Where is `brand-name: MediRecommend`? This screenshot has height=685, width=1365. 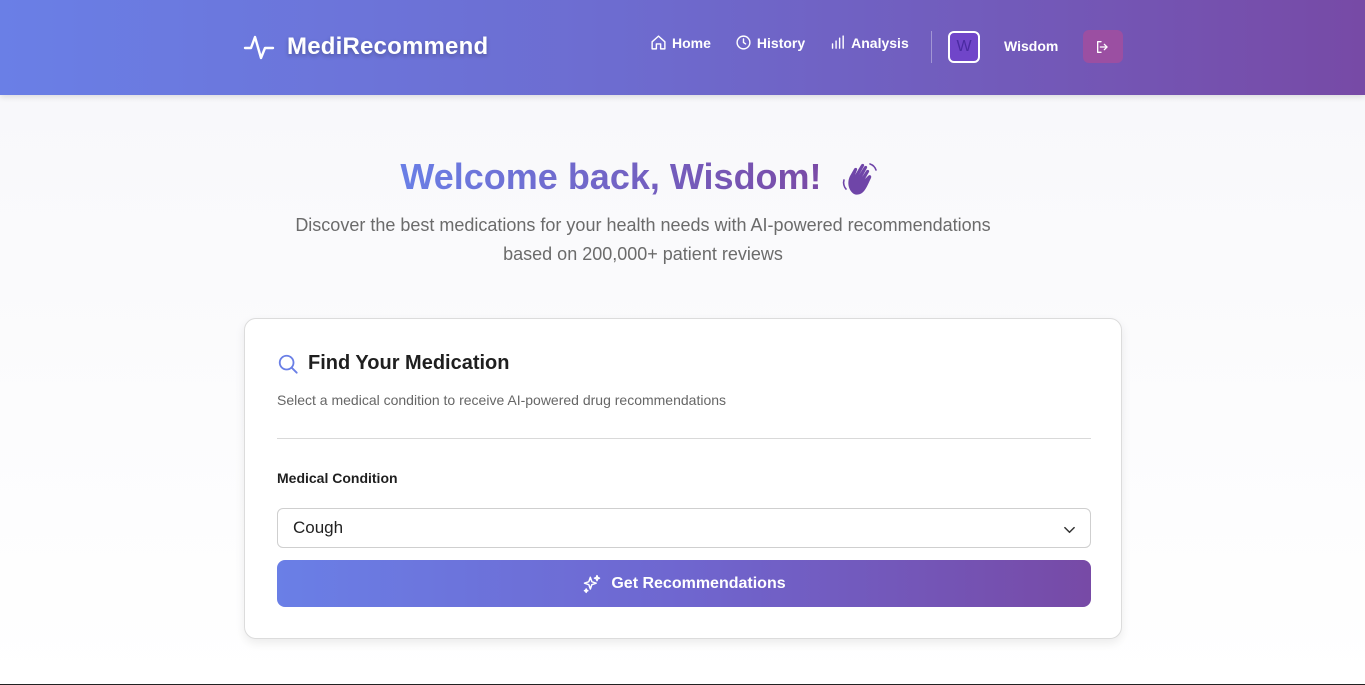
brand-name: MediRecommend is located at coordinates (388, 46).